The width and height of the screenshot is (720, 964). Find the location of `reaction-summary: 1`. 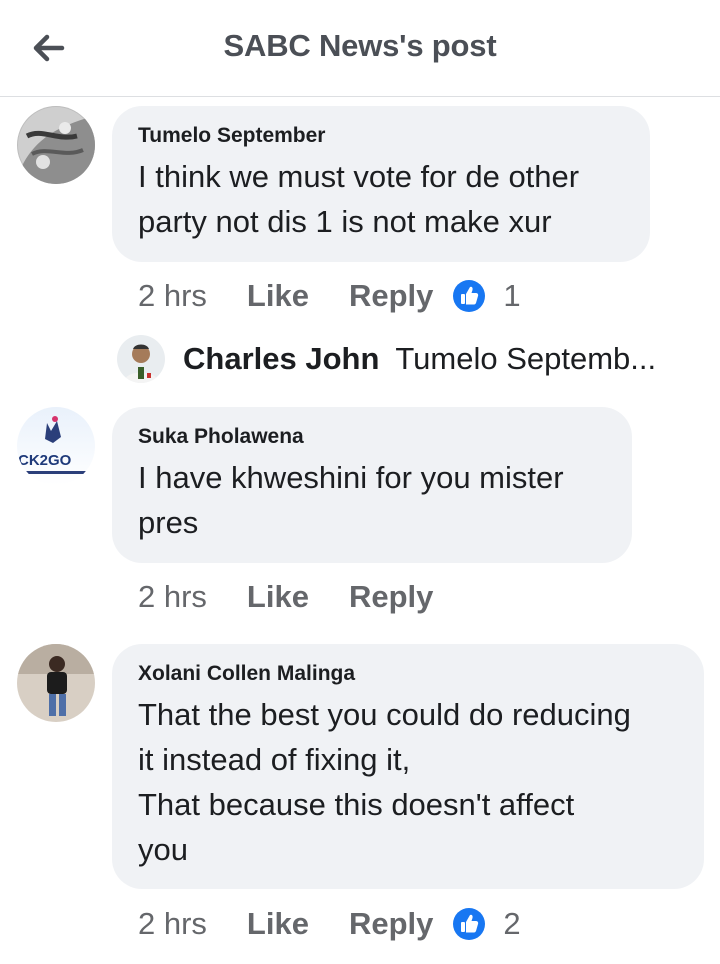

reaction-summary: 1 is located at coordinates (487, 296).